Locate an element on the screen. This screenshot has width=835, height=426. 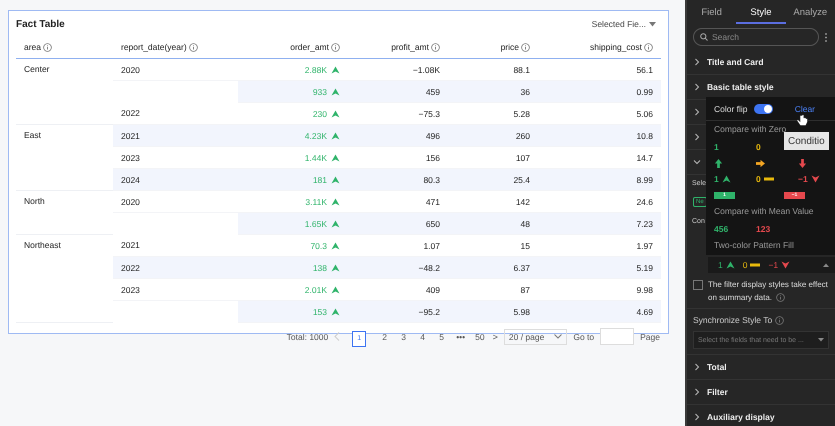
table-cell: 5.06 is located at coordinates (644, 113).